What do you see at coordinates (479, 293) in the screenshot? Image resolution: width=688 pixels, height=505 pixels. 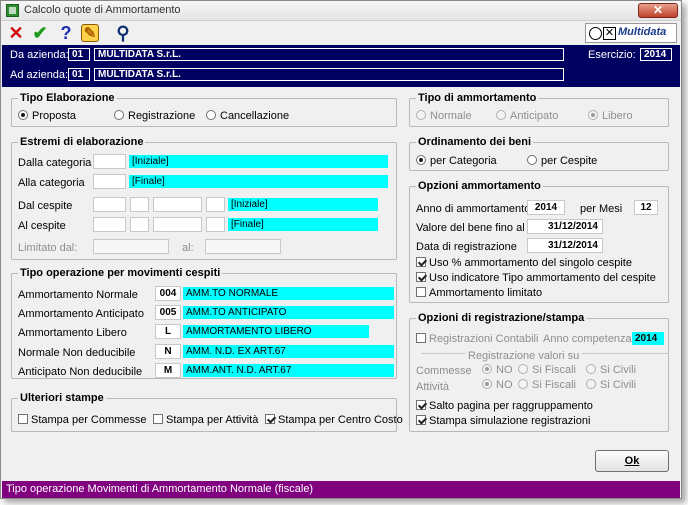 I see `ammortamento-limitato-checkbox: Ammortamento limitato` at bounding box center [479, 293].